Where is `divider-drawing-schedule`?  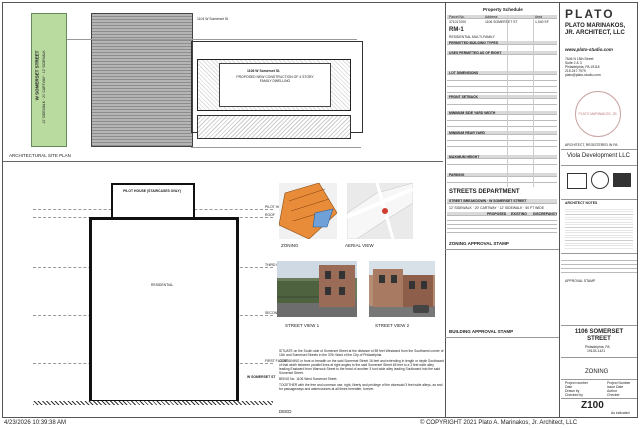
divider-drawing-schedule is located at coordinates (445, 210).